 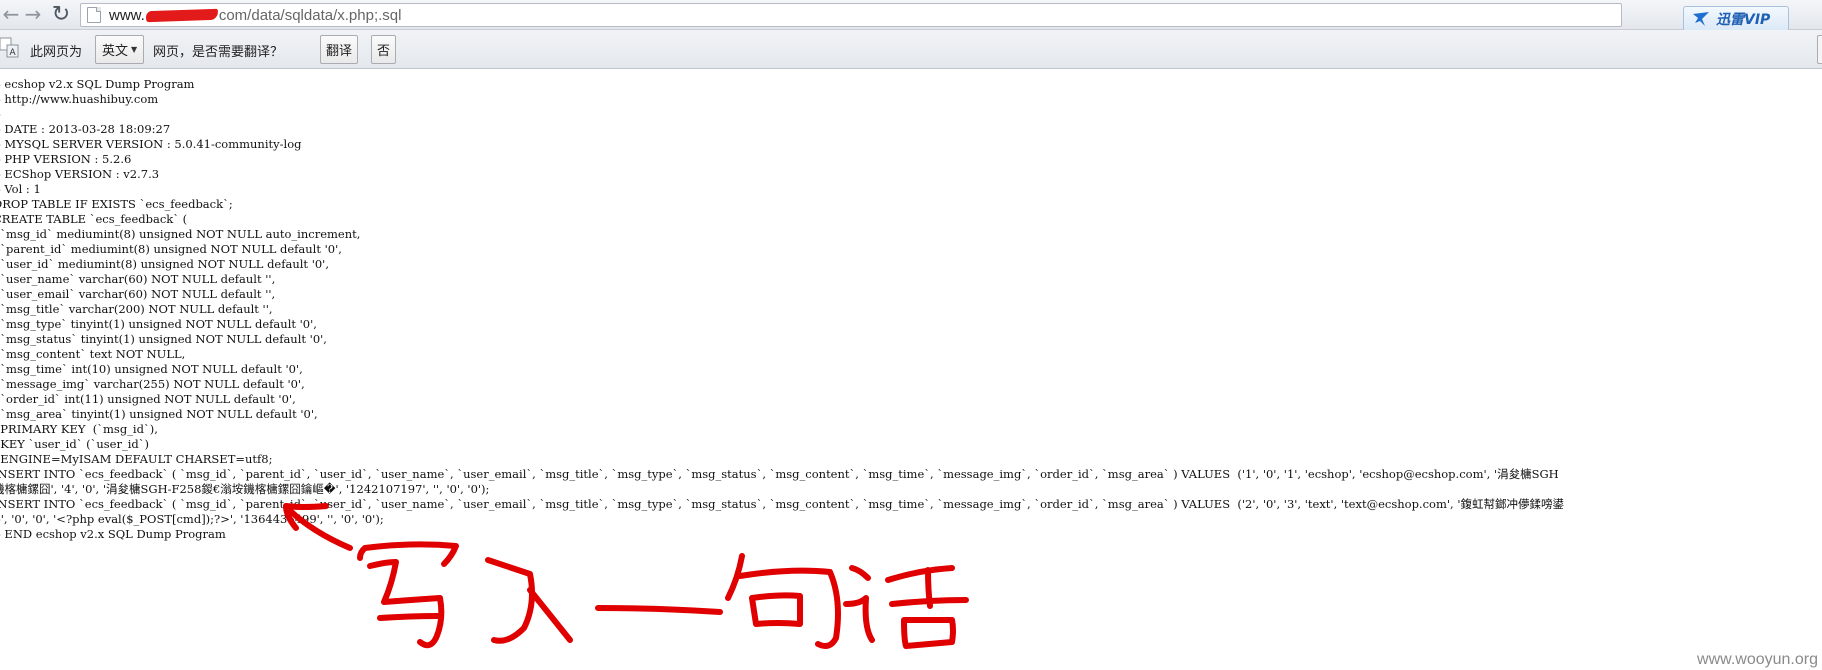 What do you see at coordinates (11, 14) in the screenshot?
I see `back-arrow-icon: ←` at bounding box center [11, 14].